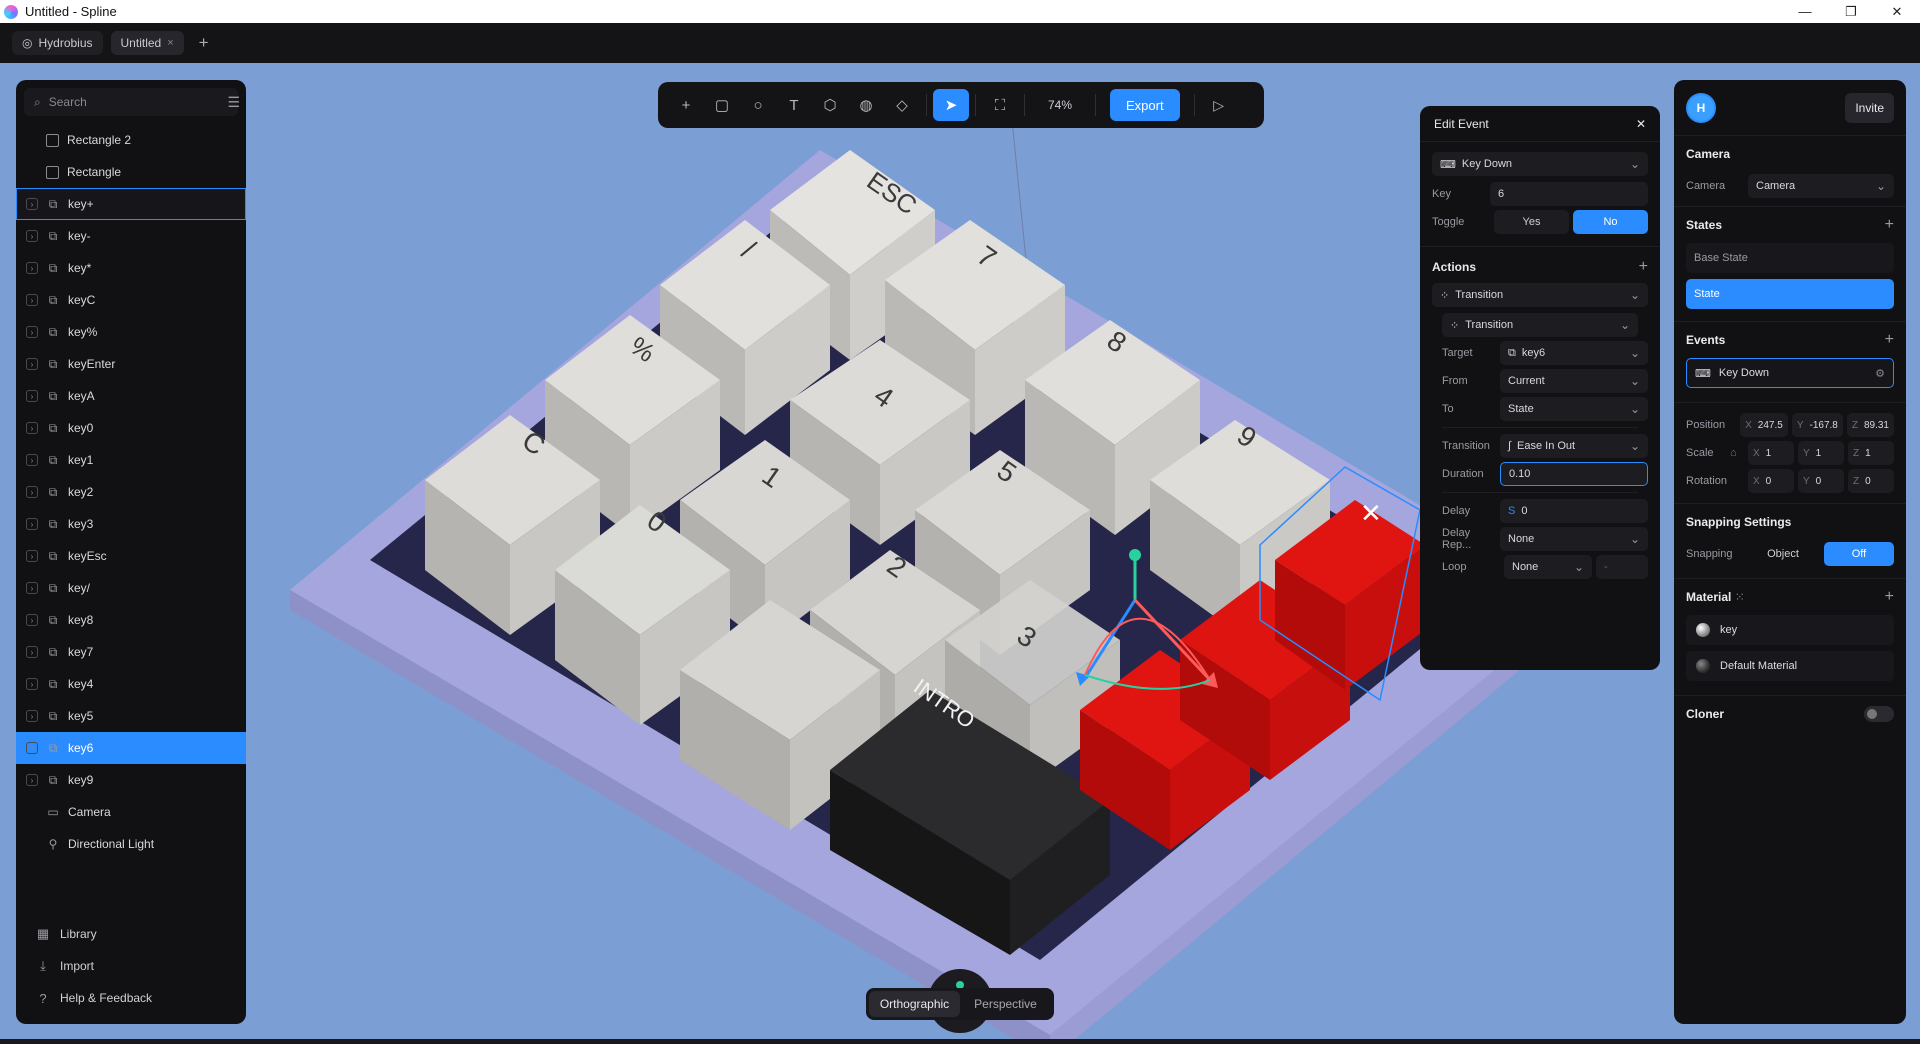 The image size is (1920, 1044). Describe the element at coordinates (1574, 474) in the screenshot. I see `duration-input: 0.10` at that location.